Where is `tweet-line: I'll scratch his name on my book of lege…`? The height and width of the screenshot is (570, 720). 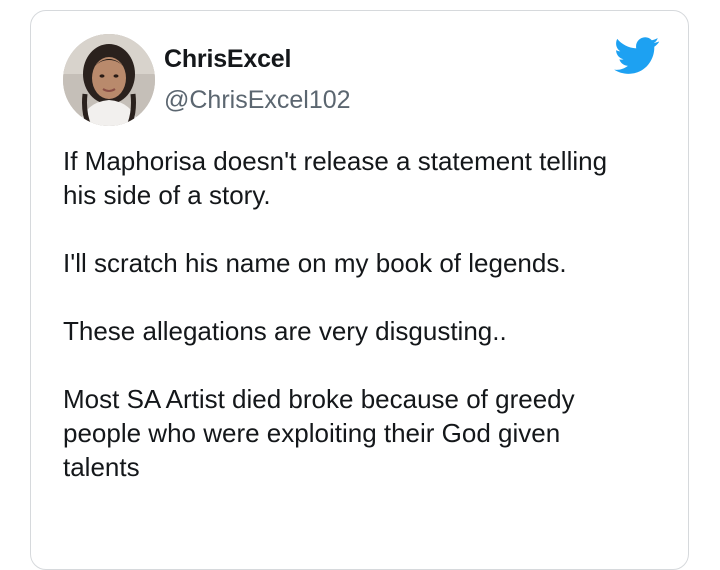 tweet-line: I'll scratch his name on my book of lege… is located at coordinates (315, 263).